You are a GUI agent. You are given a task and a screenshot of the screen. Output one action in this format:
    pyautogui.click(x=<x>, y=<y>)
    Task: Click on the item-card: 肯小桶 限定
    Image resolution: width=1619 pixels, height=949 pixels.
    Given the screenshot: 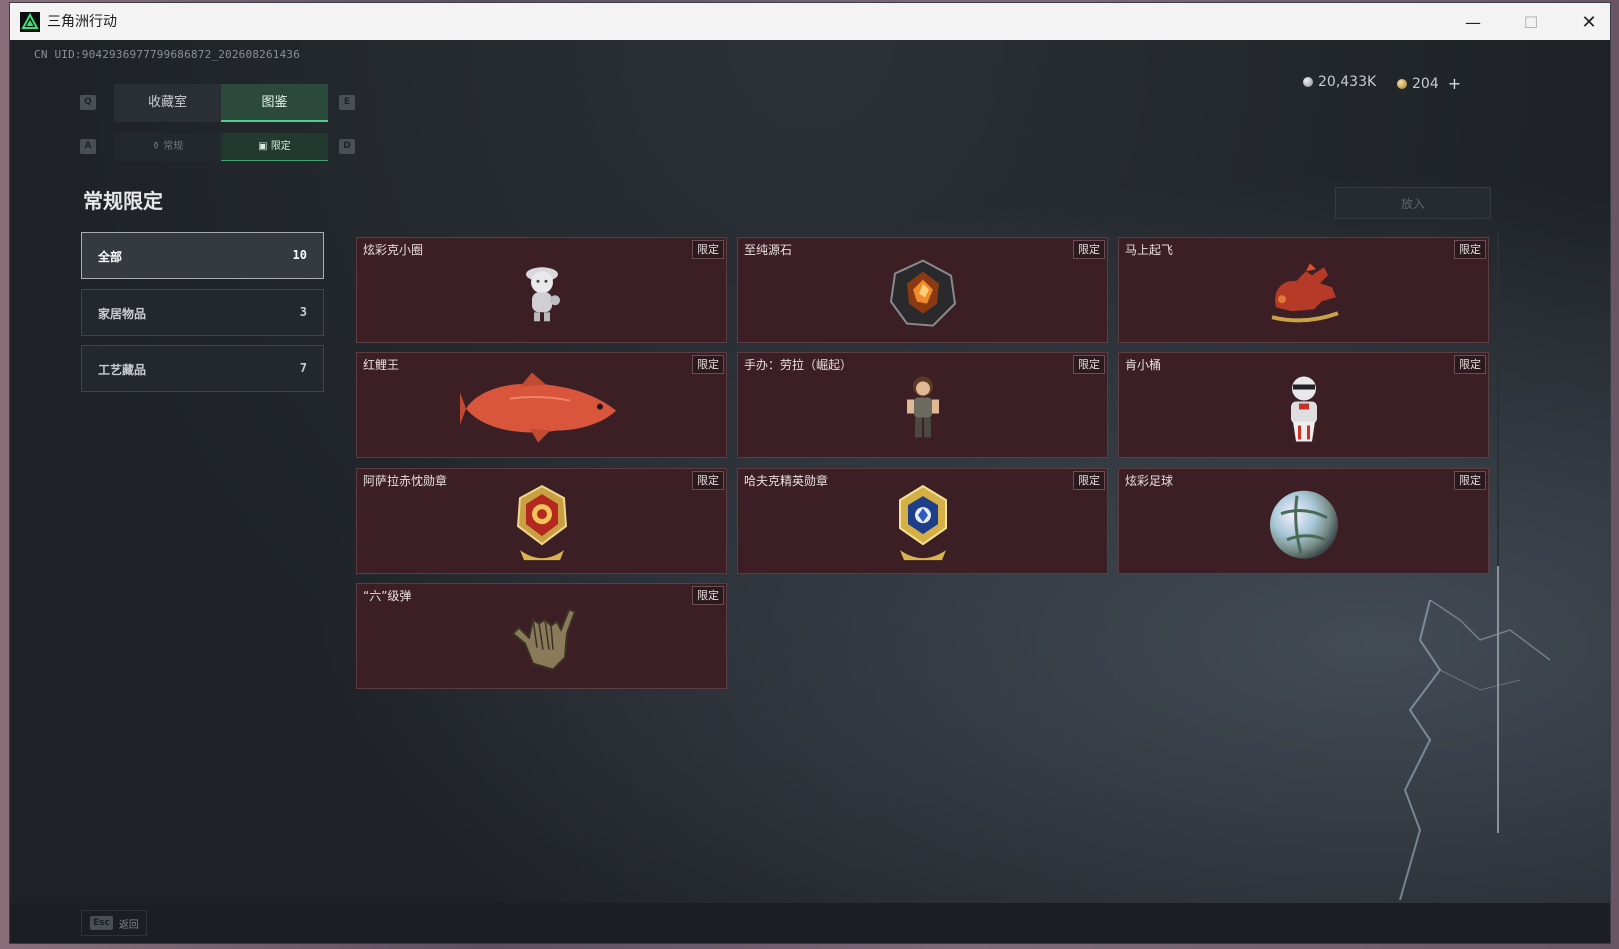 What is the action you would take?
    pyautogui.click(x=1303, y=405)
    